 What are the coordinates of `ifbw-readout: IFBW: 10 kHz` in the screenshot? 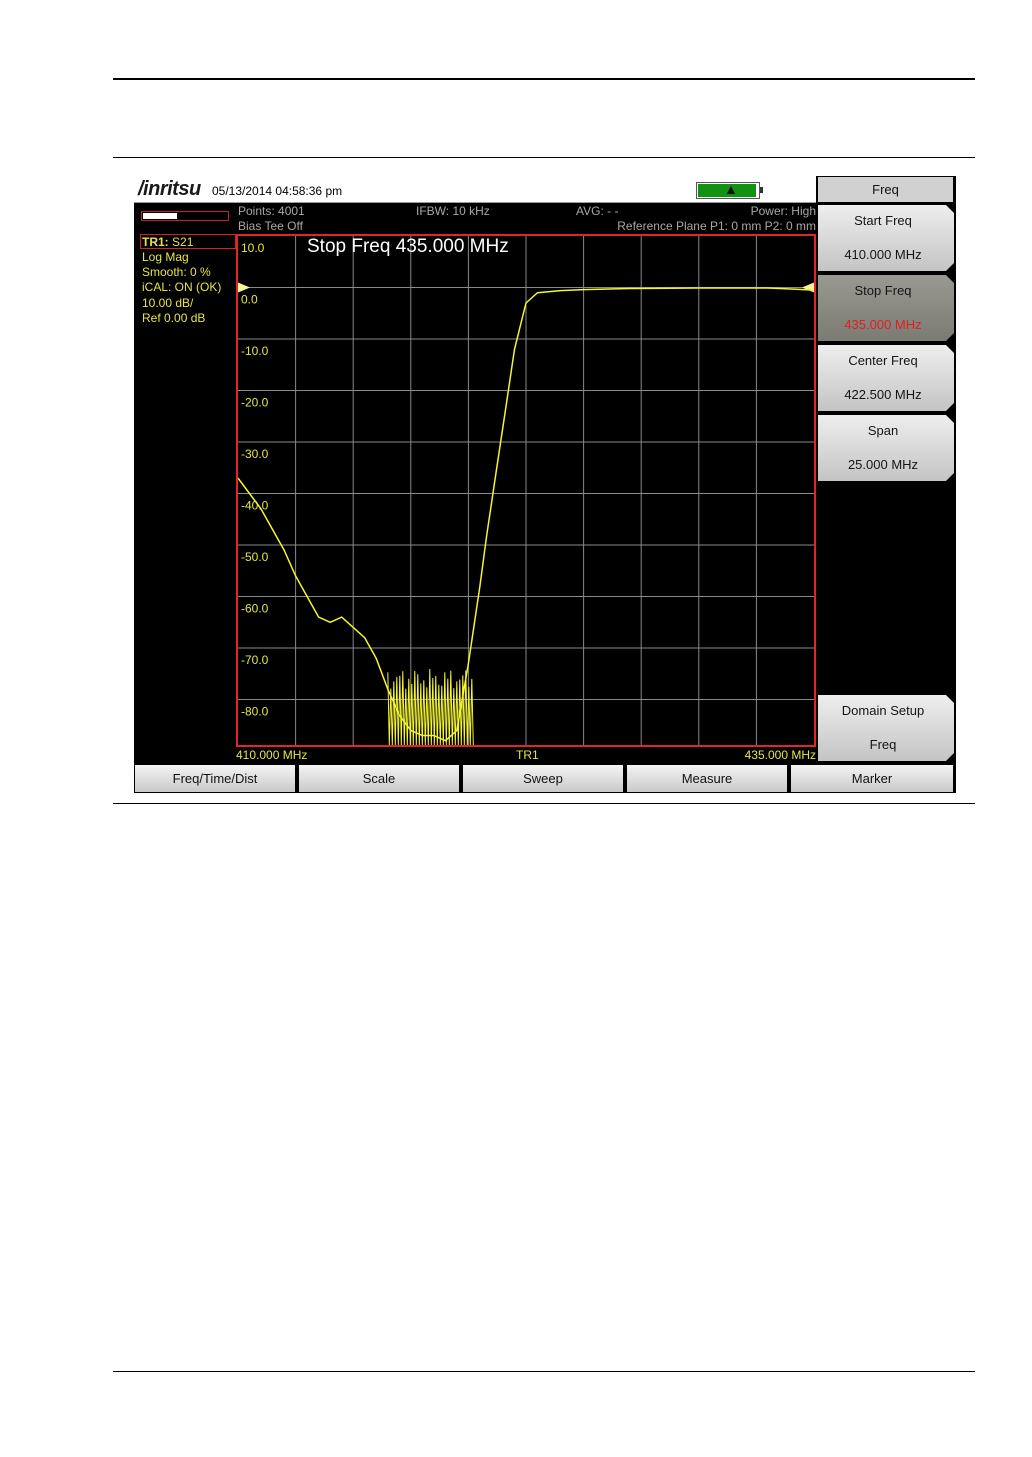 It's located at (453, 211).